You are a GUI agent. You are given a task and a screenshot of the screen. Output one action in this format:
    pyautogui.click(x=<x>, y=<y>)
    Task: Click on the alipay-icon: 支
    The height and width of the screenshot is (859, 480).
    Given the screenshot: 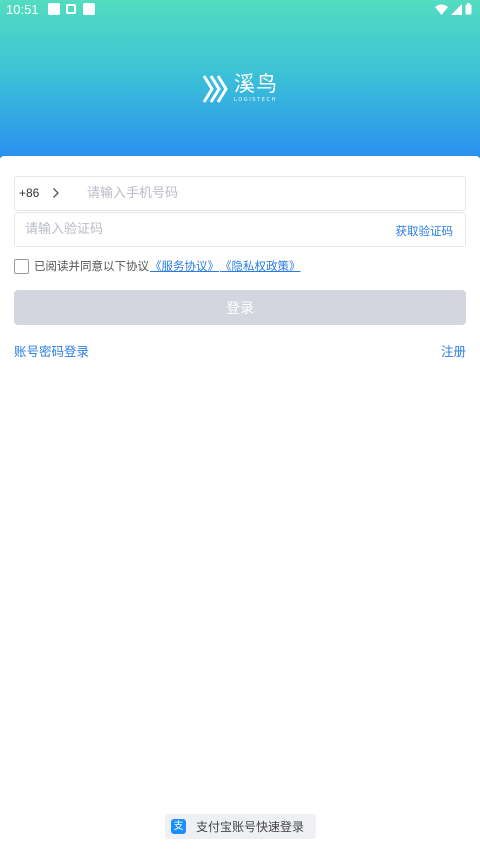 What is the action you would take?
    pyautogui.click(x=178, y=826)
    